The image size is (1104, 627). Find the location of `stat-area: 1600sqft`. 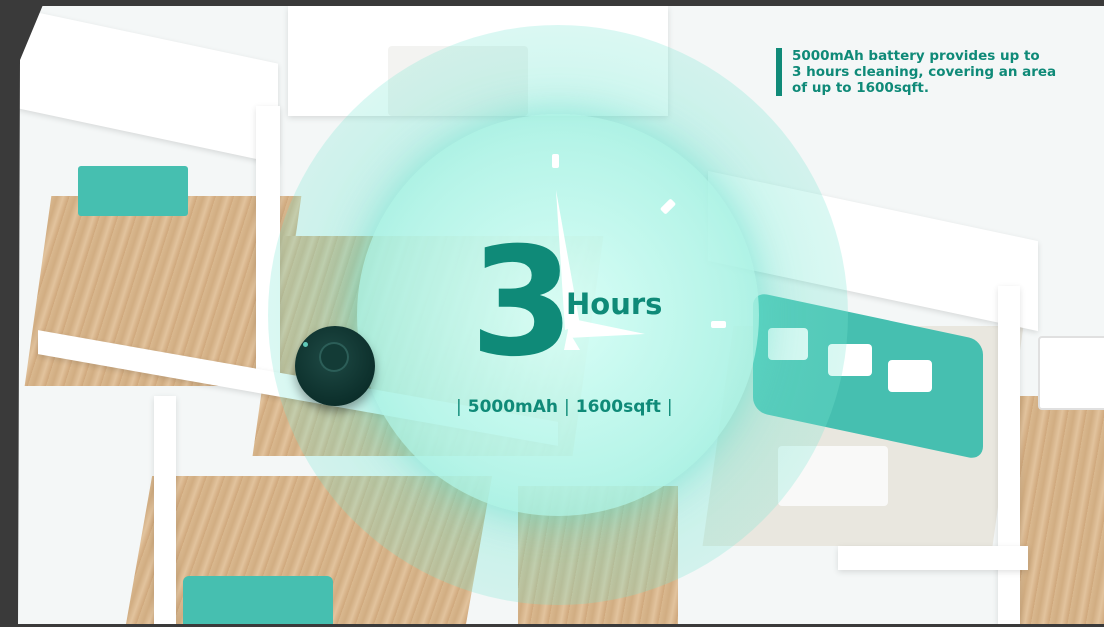

stat-area: 1600sqft is located at coordinates (618, 407).